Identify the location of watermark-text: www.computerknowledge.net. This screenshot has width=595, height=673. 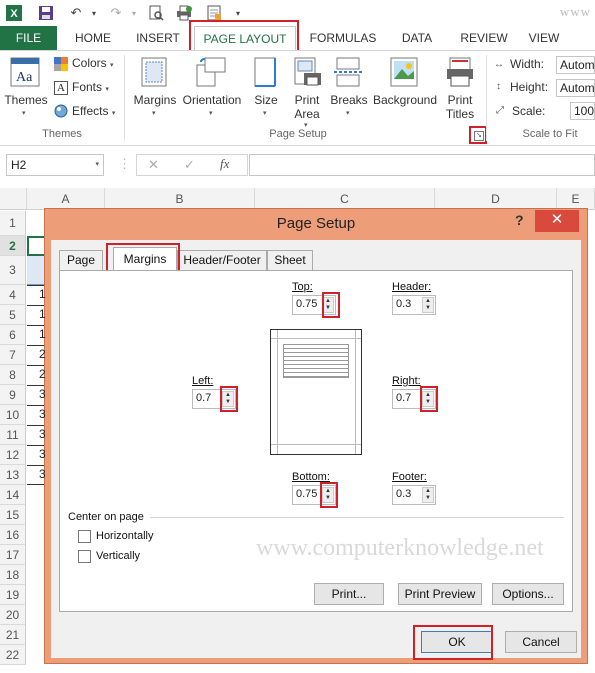
(400, 548).